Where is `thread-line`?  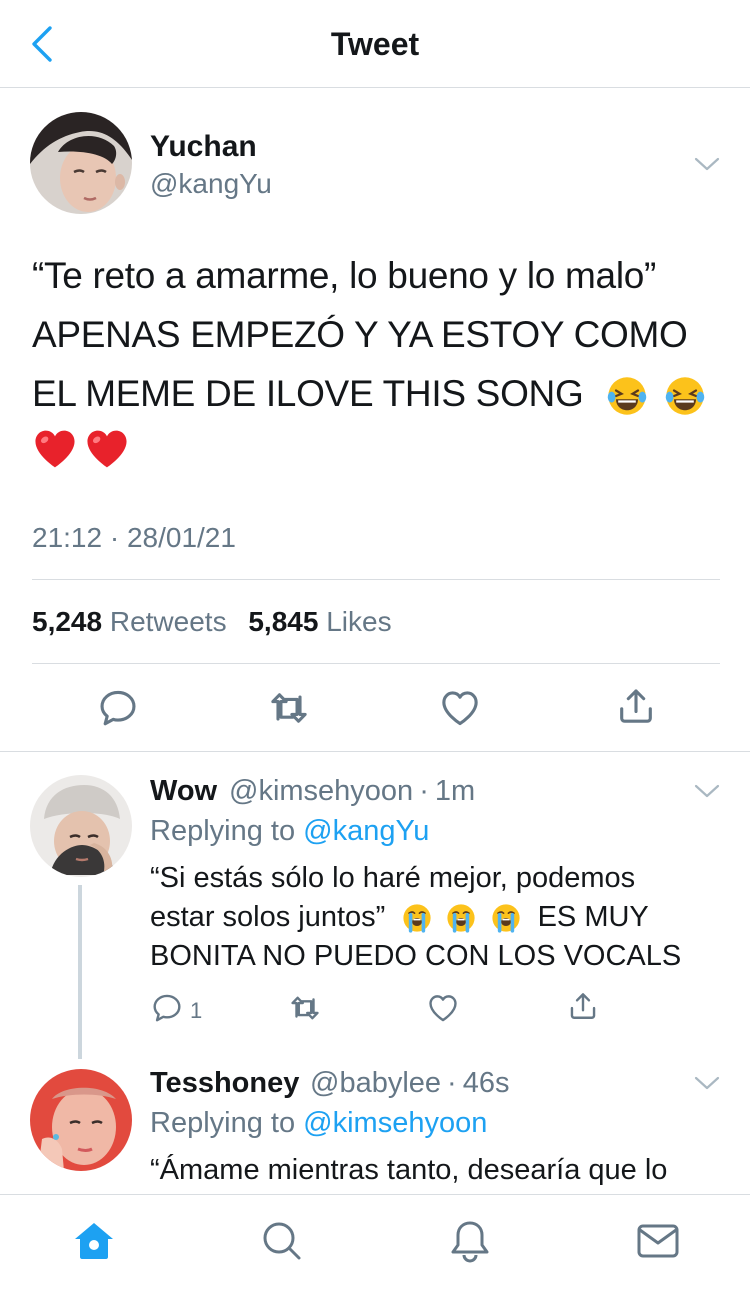
thread-line is located at coordinates (80, 972).